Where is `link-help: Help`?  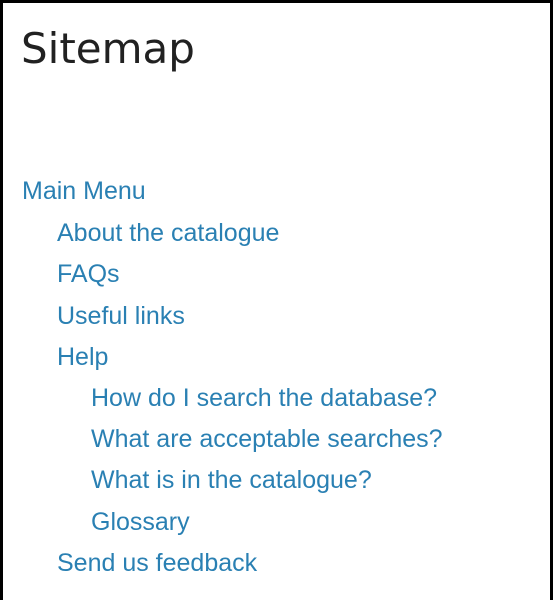
link-help: Help is located at coordinates (82, 357).